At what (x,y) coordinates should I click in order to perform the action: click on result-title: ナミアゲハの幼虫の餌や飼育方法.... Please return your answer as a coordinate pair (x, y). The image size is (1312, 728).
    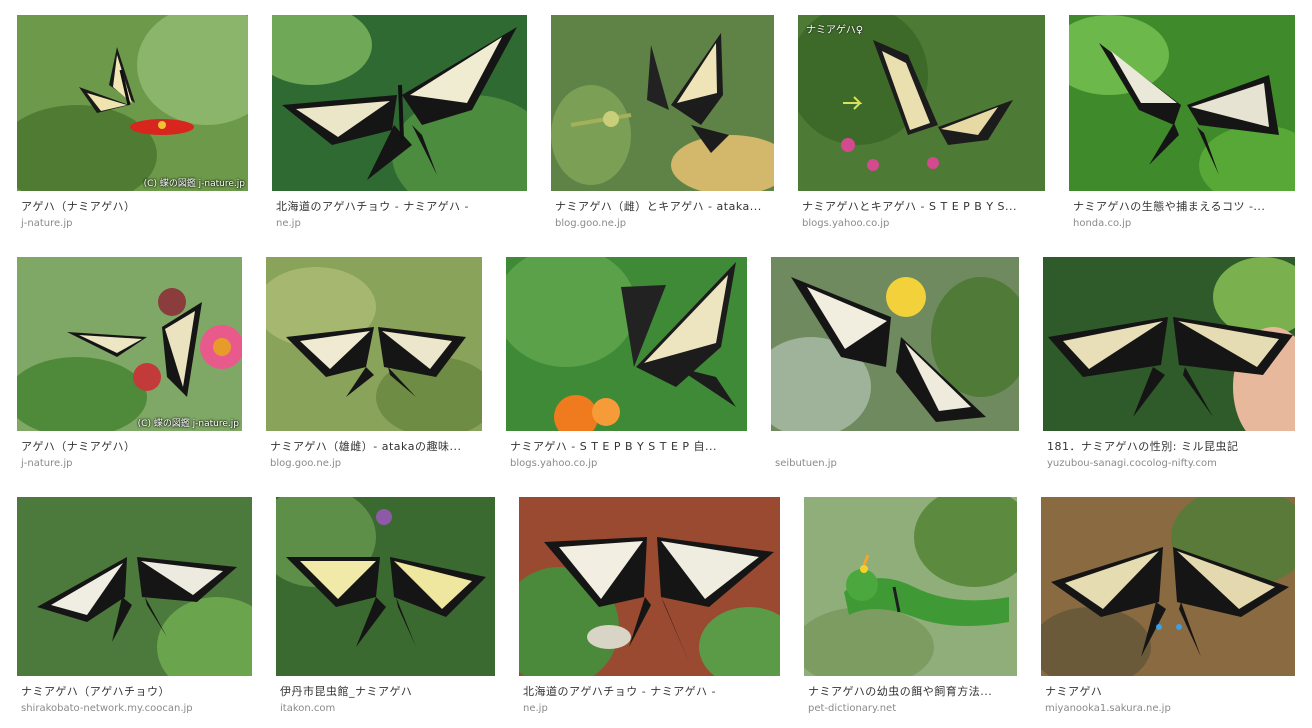
    Looking at the image, I should click on (910, 692).